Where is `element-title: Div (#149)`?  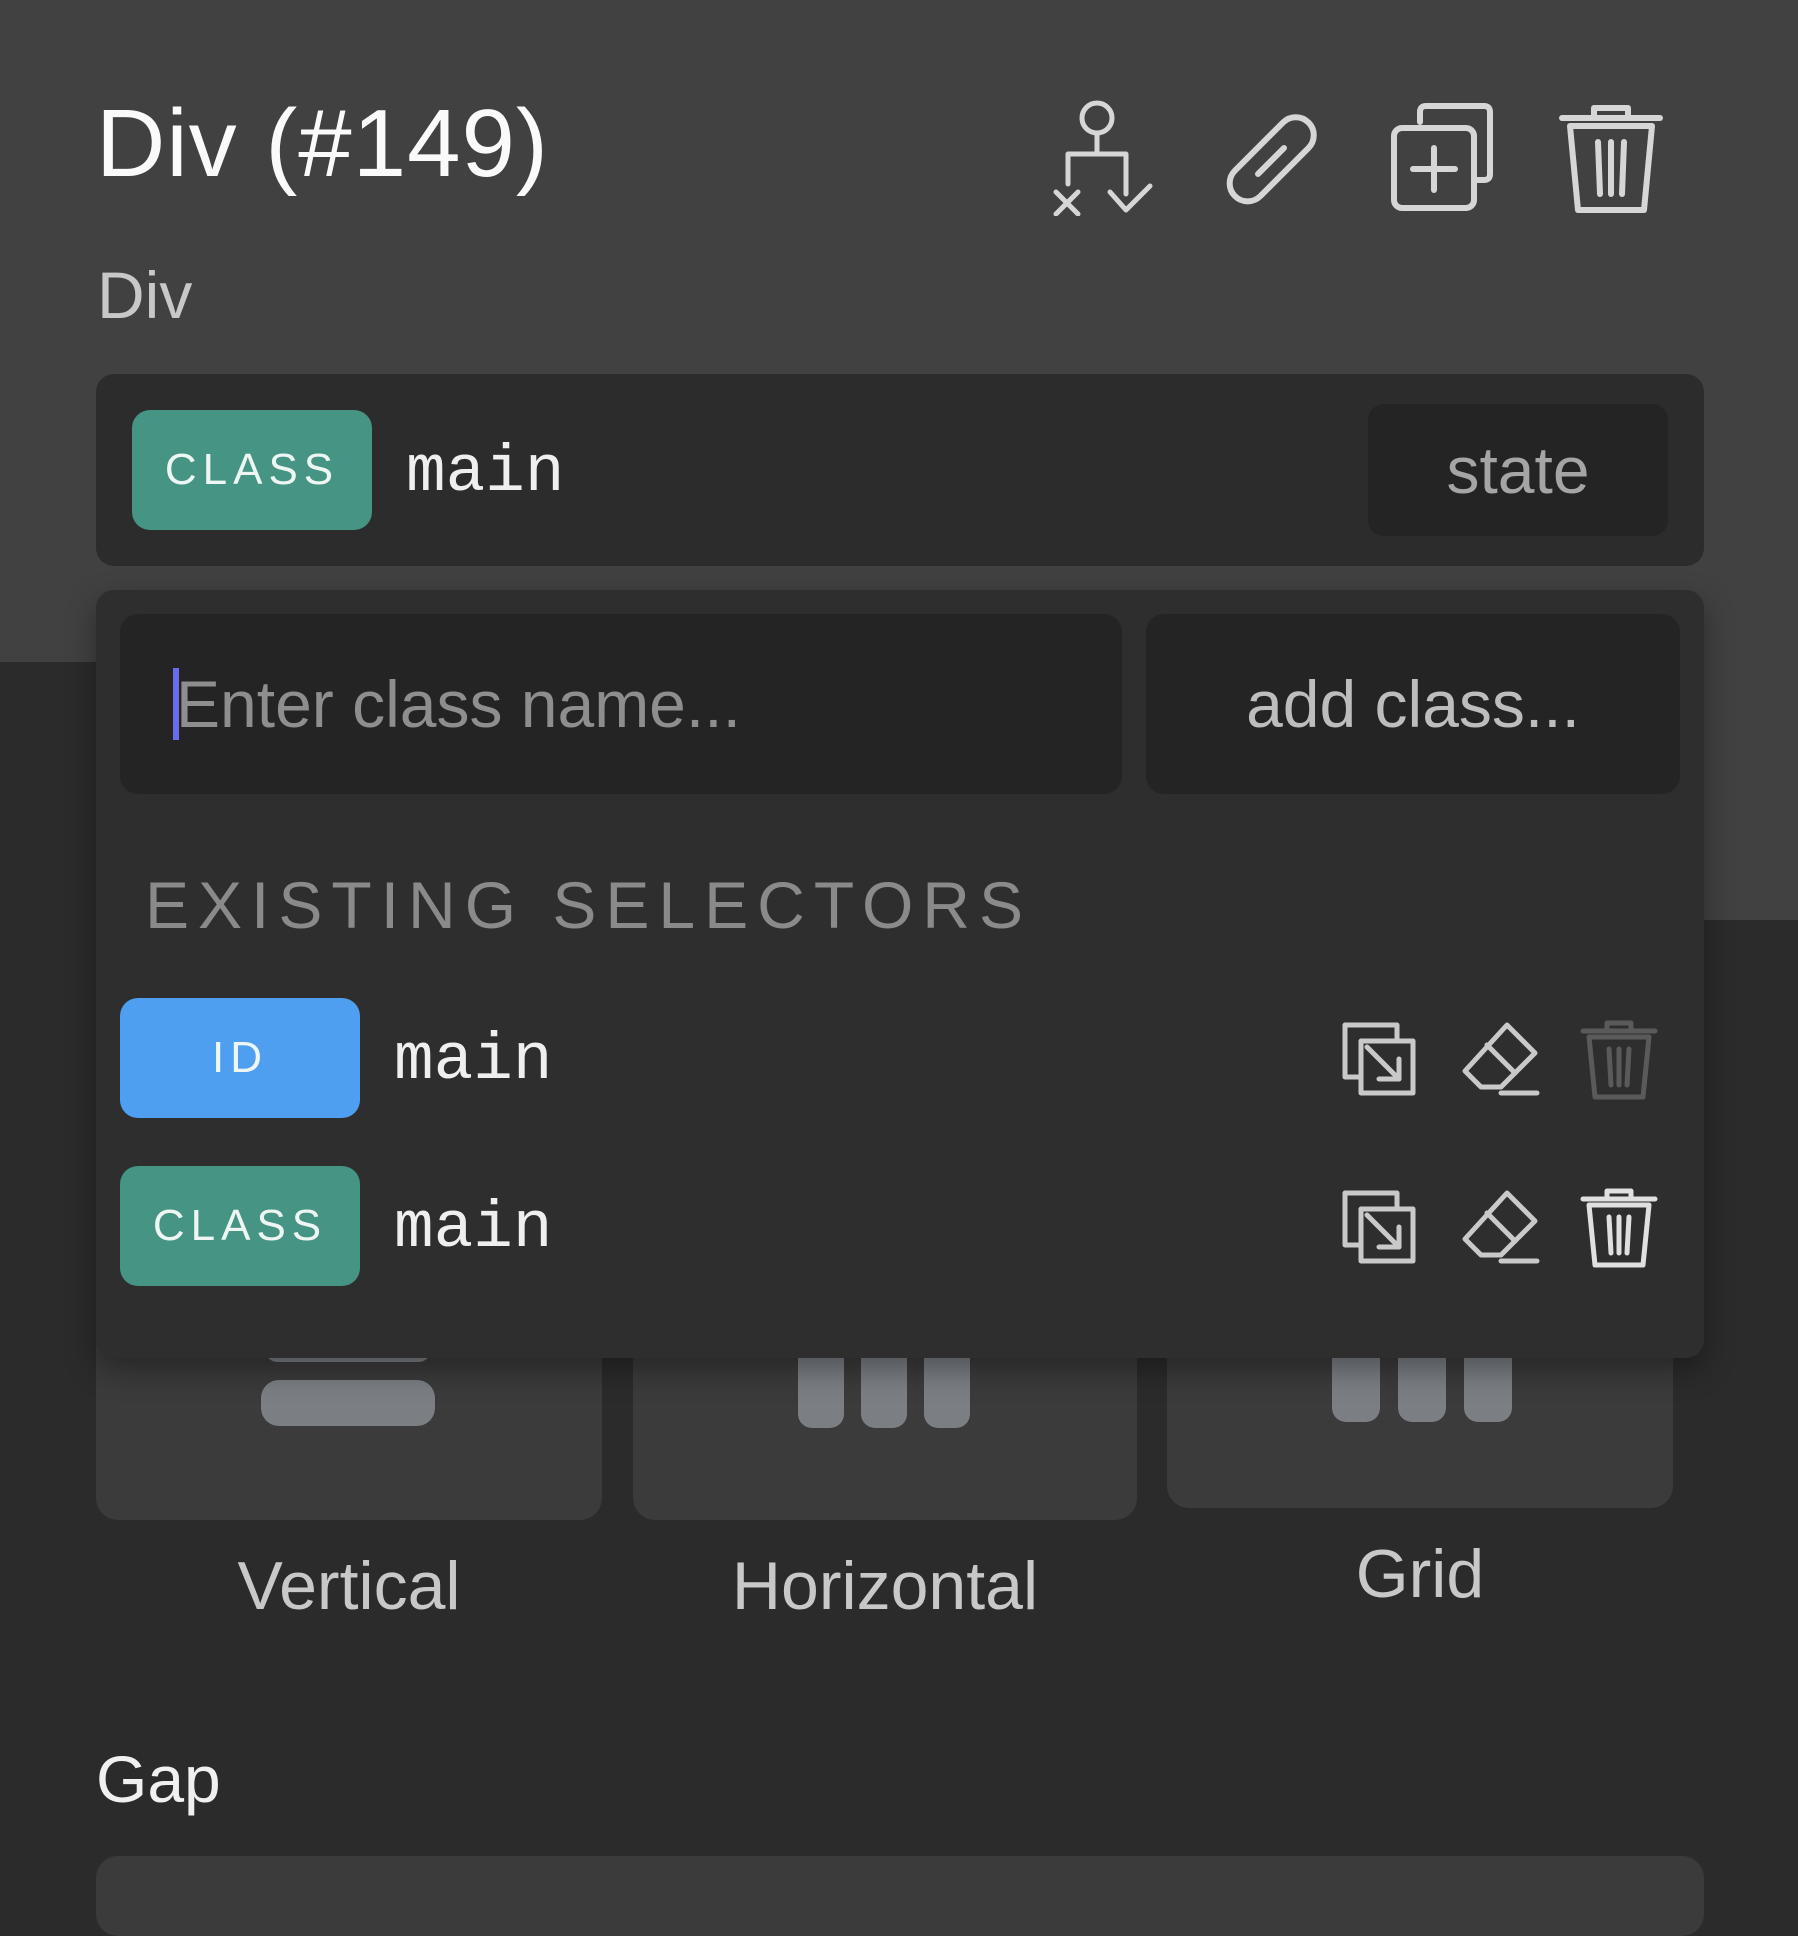
element-title: Div (#149) is located at coordinates (322, 143).